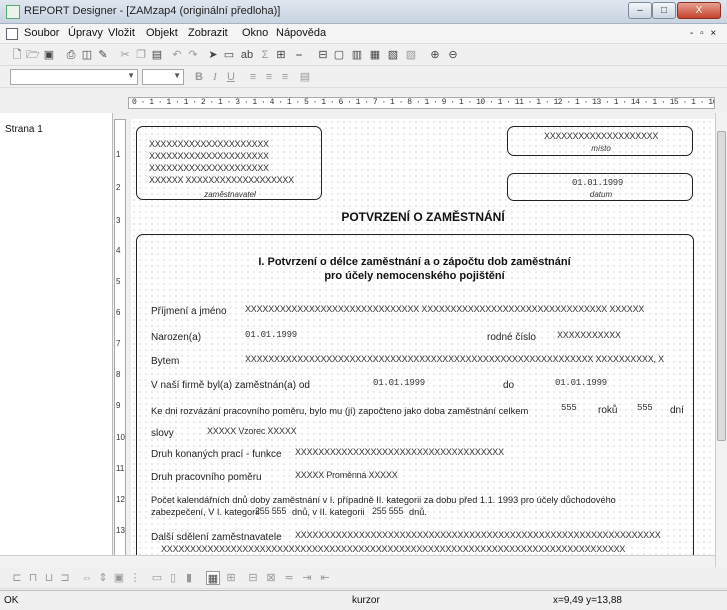 This screenshot has width=727, height=610. I want to click on zoom-in-icon: ⊕, so click(435, 55).